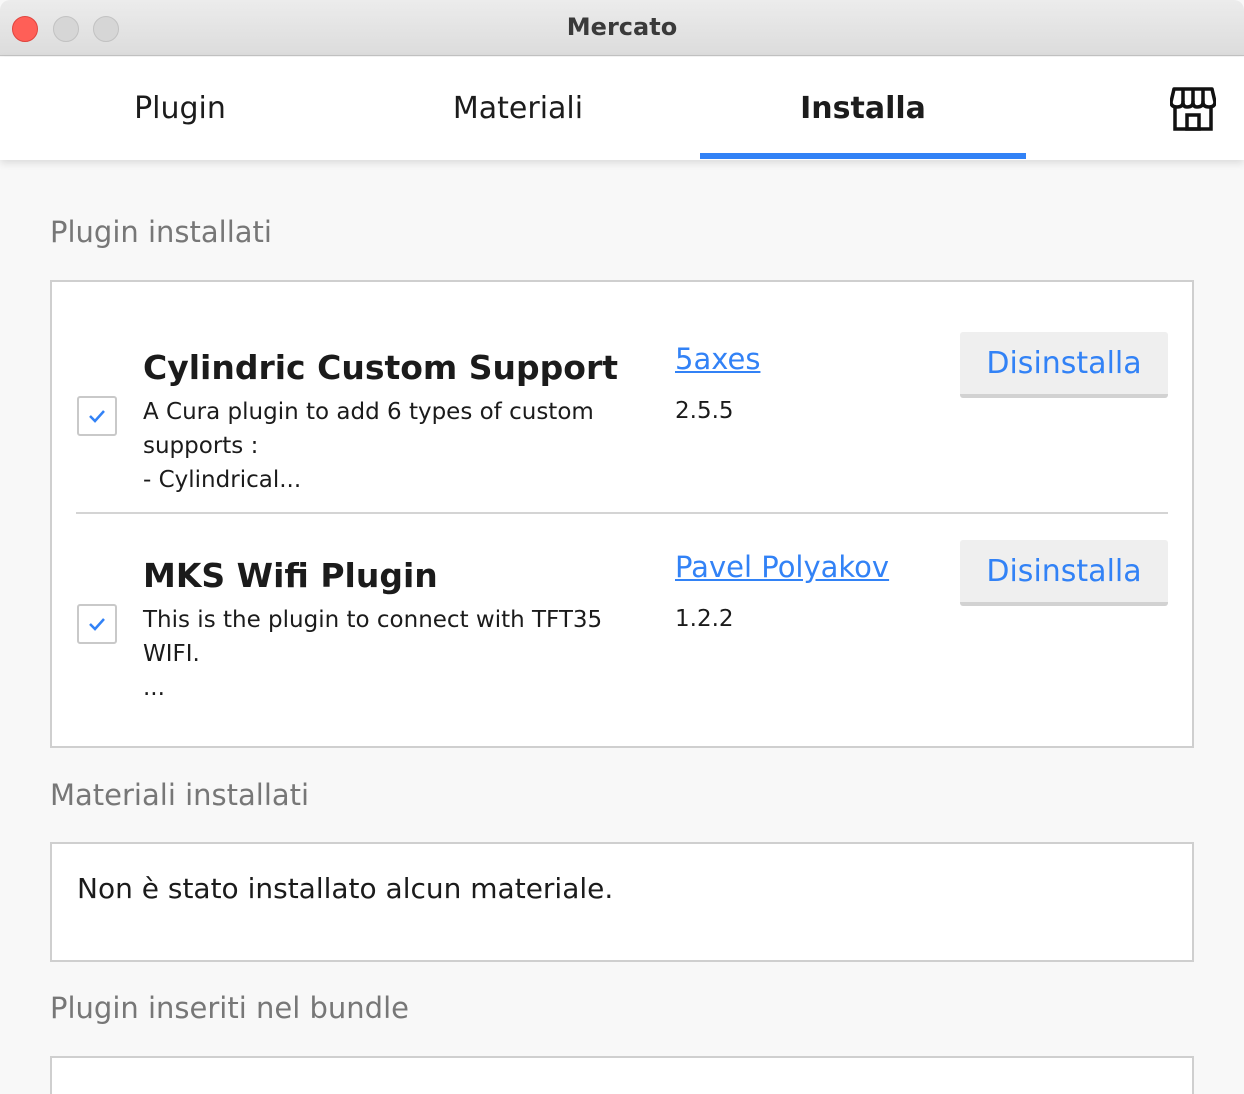 Image resolution: width=1244 pixels, height=1094 pixels. Describe the element at coordinates (381, 367) in the screenshot. I see `plugin-name: Cylindric Custom Support` at that location.